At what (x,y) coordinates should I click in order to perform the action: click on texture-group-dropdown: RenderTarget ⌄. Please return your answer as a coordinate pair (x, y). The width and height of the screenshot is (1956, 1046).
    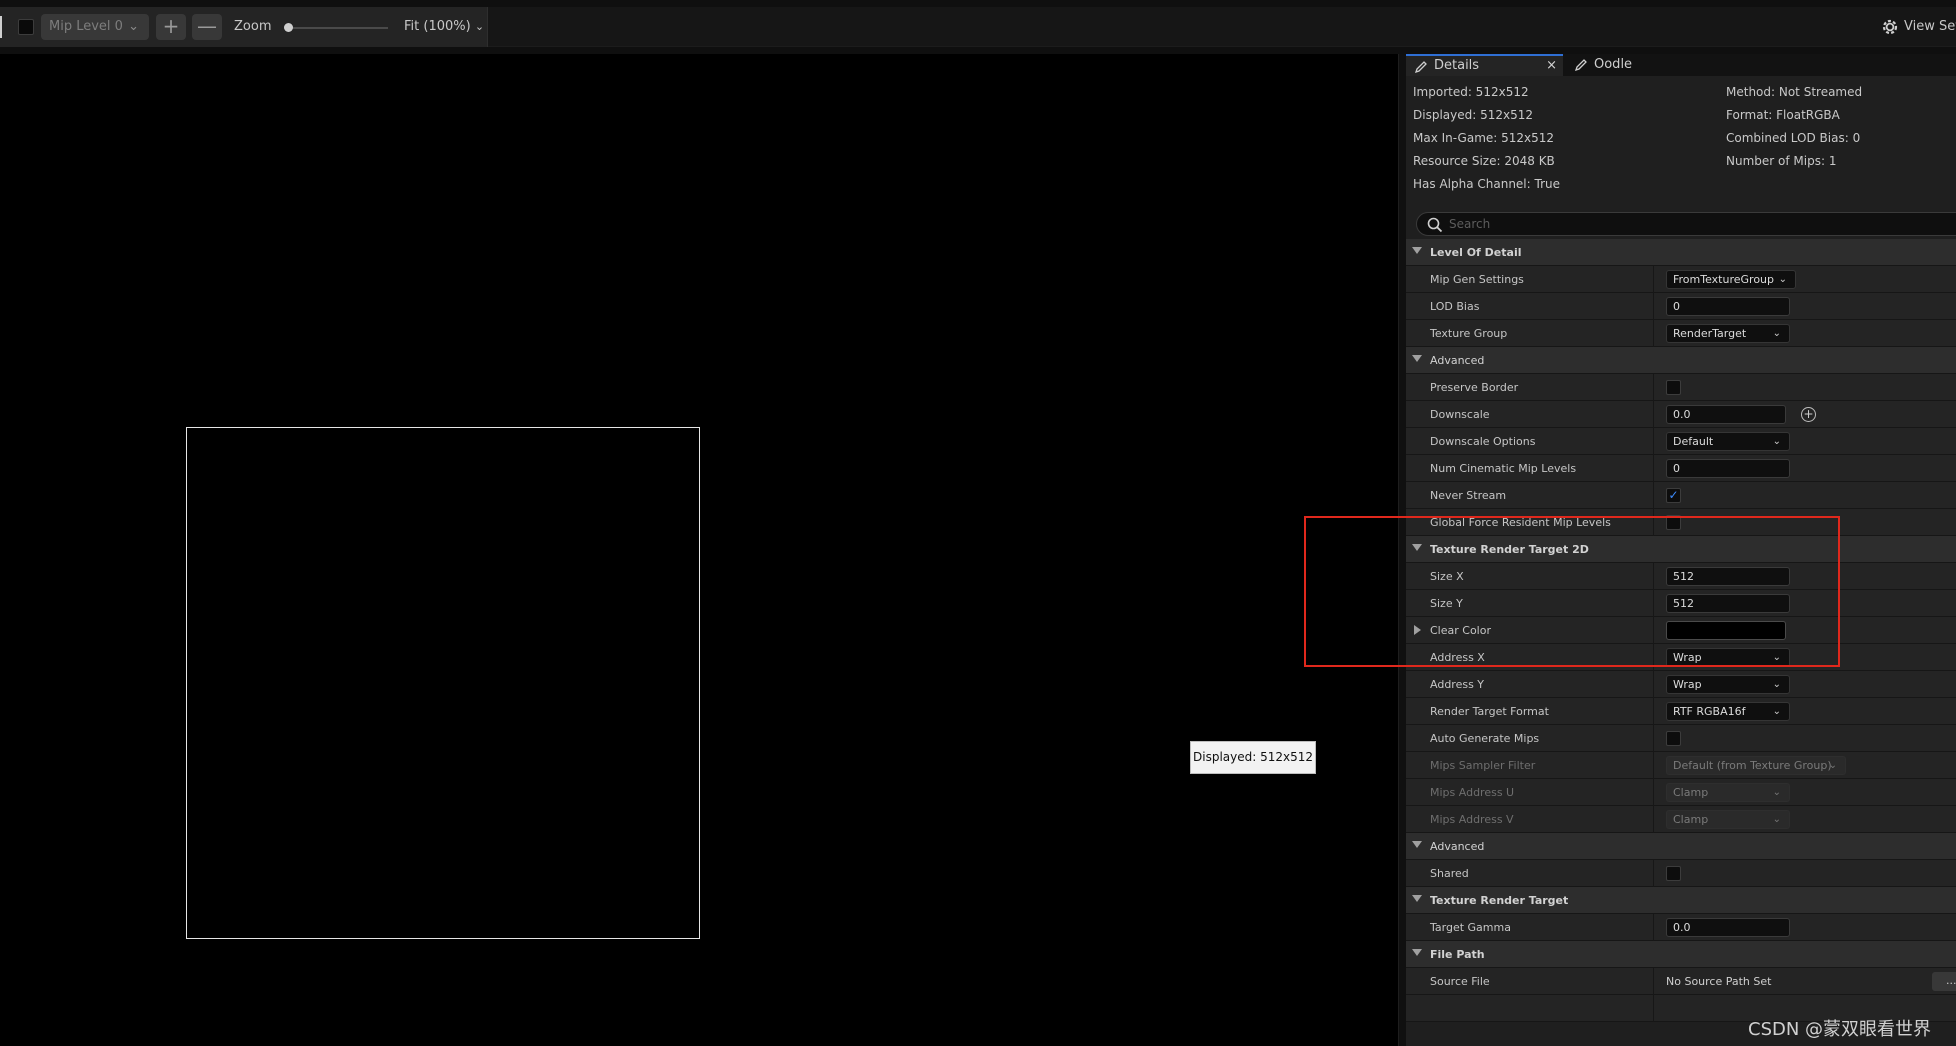
    Looking at the image, I should click on (1728, 333).